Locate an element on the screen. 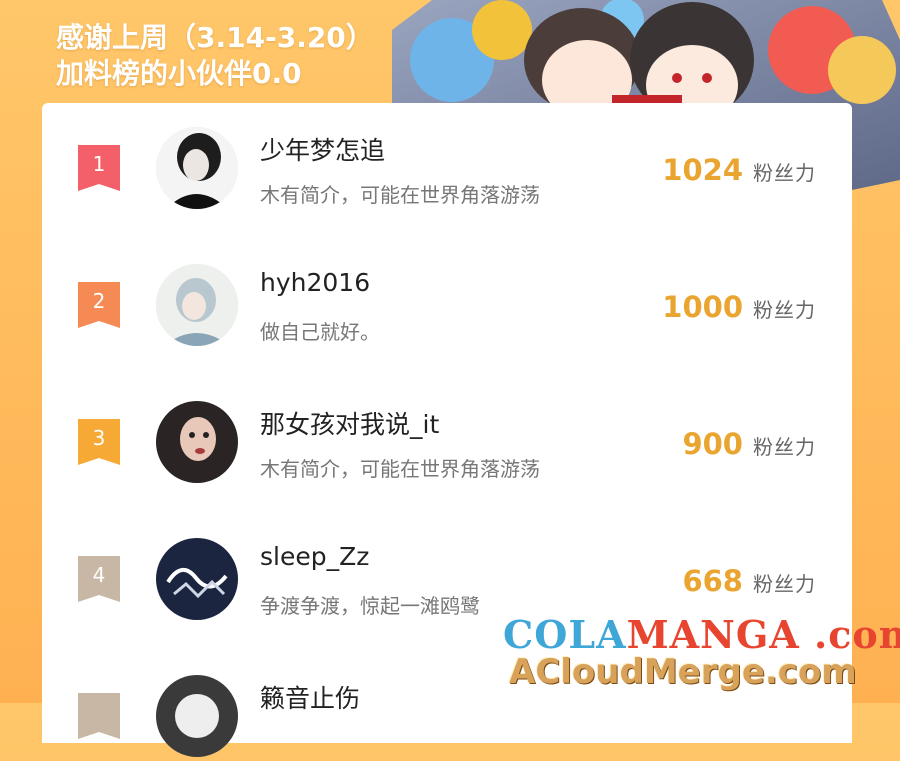  list-item: 籁音止伤 is located at coordinates (447, 706).